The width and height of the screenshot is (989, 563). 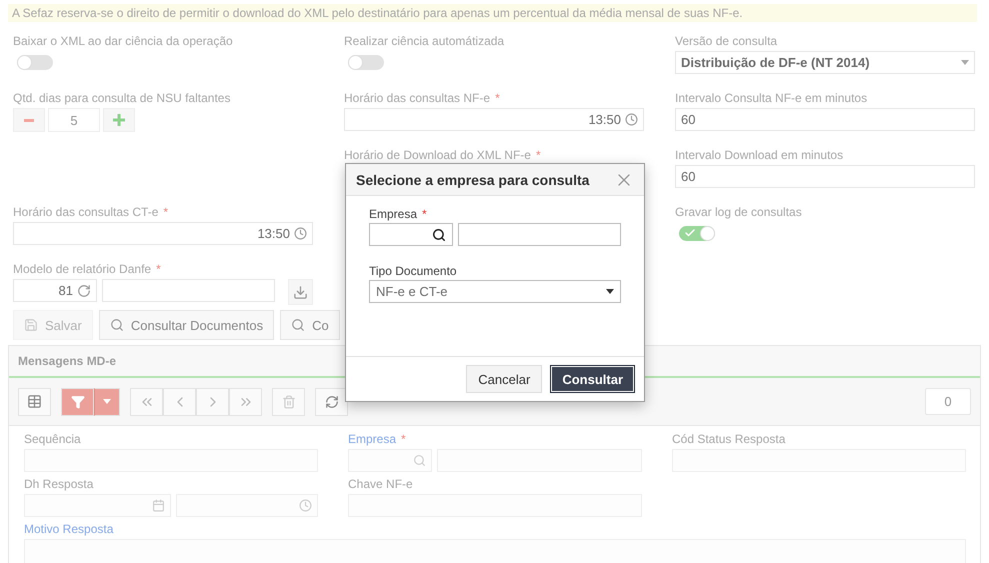 What do you see at coordinates (247, 505) in the screenshot?
I see `time-field` at bounding box center [247, 505].